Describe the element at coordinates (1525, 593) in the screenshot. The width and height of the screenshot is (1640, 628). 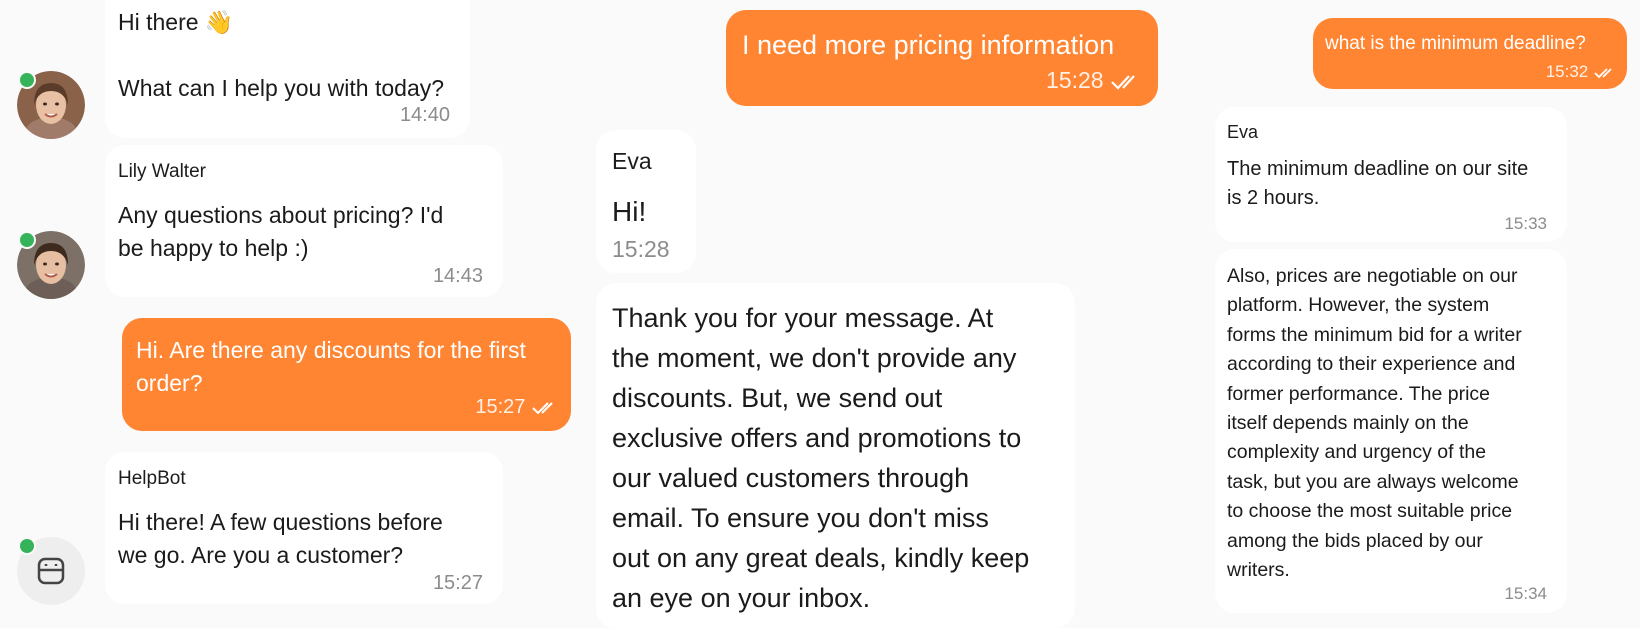
I see `message-time: 15:34` at that location.